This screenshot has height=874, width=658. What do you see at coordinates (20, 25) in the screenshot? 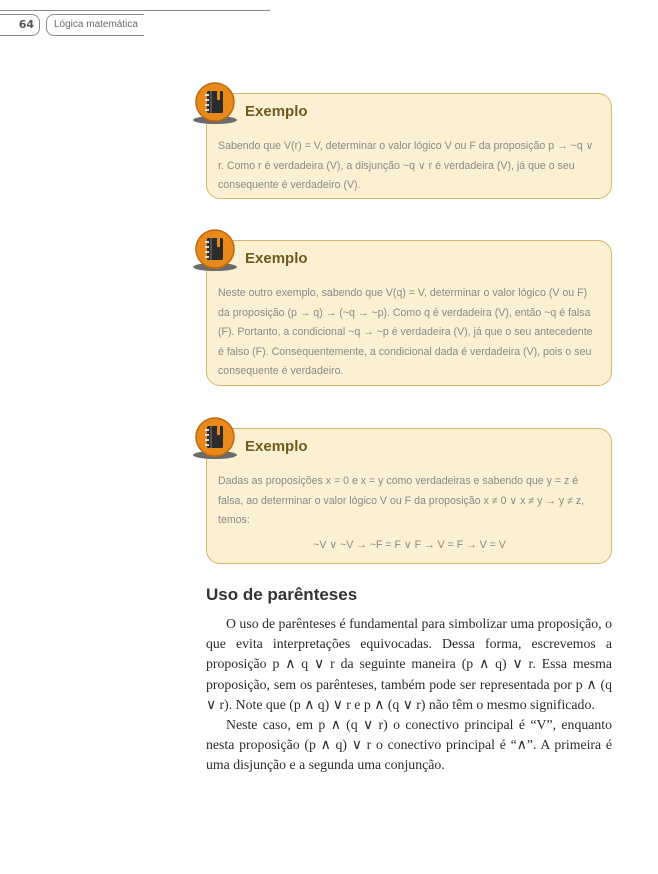
I see `page-number: 64` at bounding box center [20, 25].